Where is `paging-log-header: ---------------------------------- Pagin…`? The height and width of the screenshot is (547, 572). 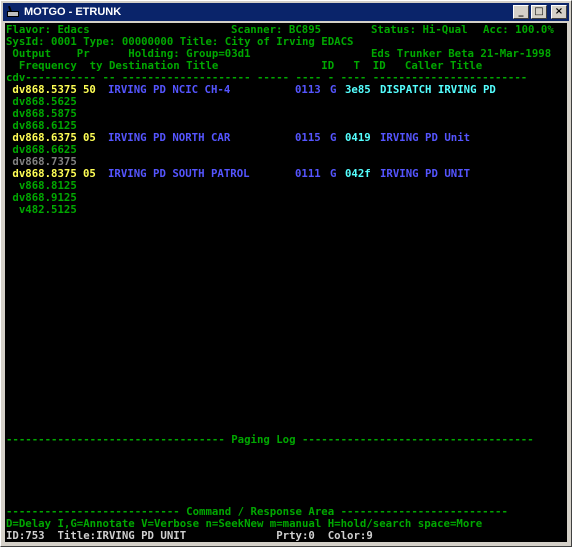
paging-log-header: ---------------------------------- Pagin… is located at coordinates (270, 439).